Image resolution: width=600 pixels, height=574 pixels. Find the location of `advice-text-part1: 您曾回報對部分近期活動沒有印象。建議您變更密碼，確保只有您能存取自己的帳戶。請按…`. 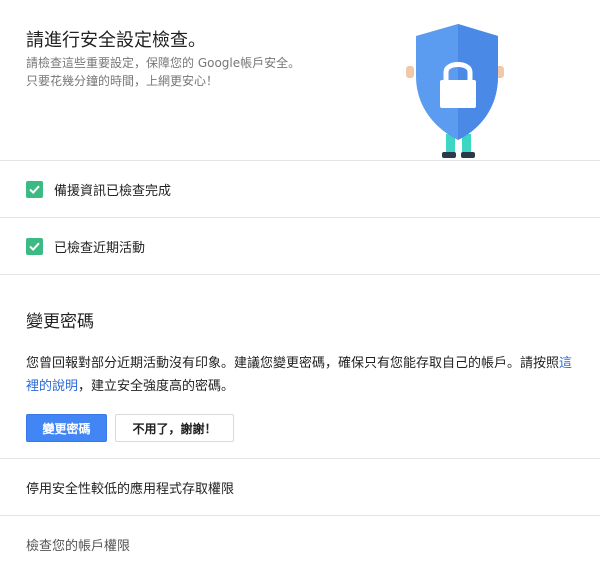

advice-text-part1: 您曾回報對部分近期活動沒有印象。建議您變更密碼，確保只有您能存取自己的帳戶。請按… is located at coordinates (293, 363).